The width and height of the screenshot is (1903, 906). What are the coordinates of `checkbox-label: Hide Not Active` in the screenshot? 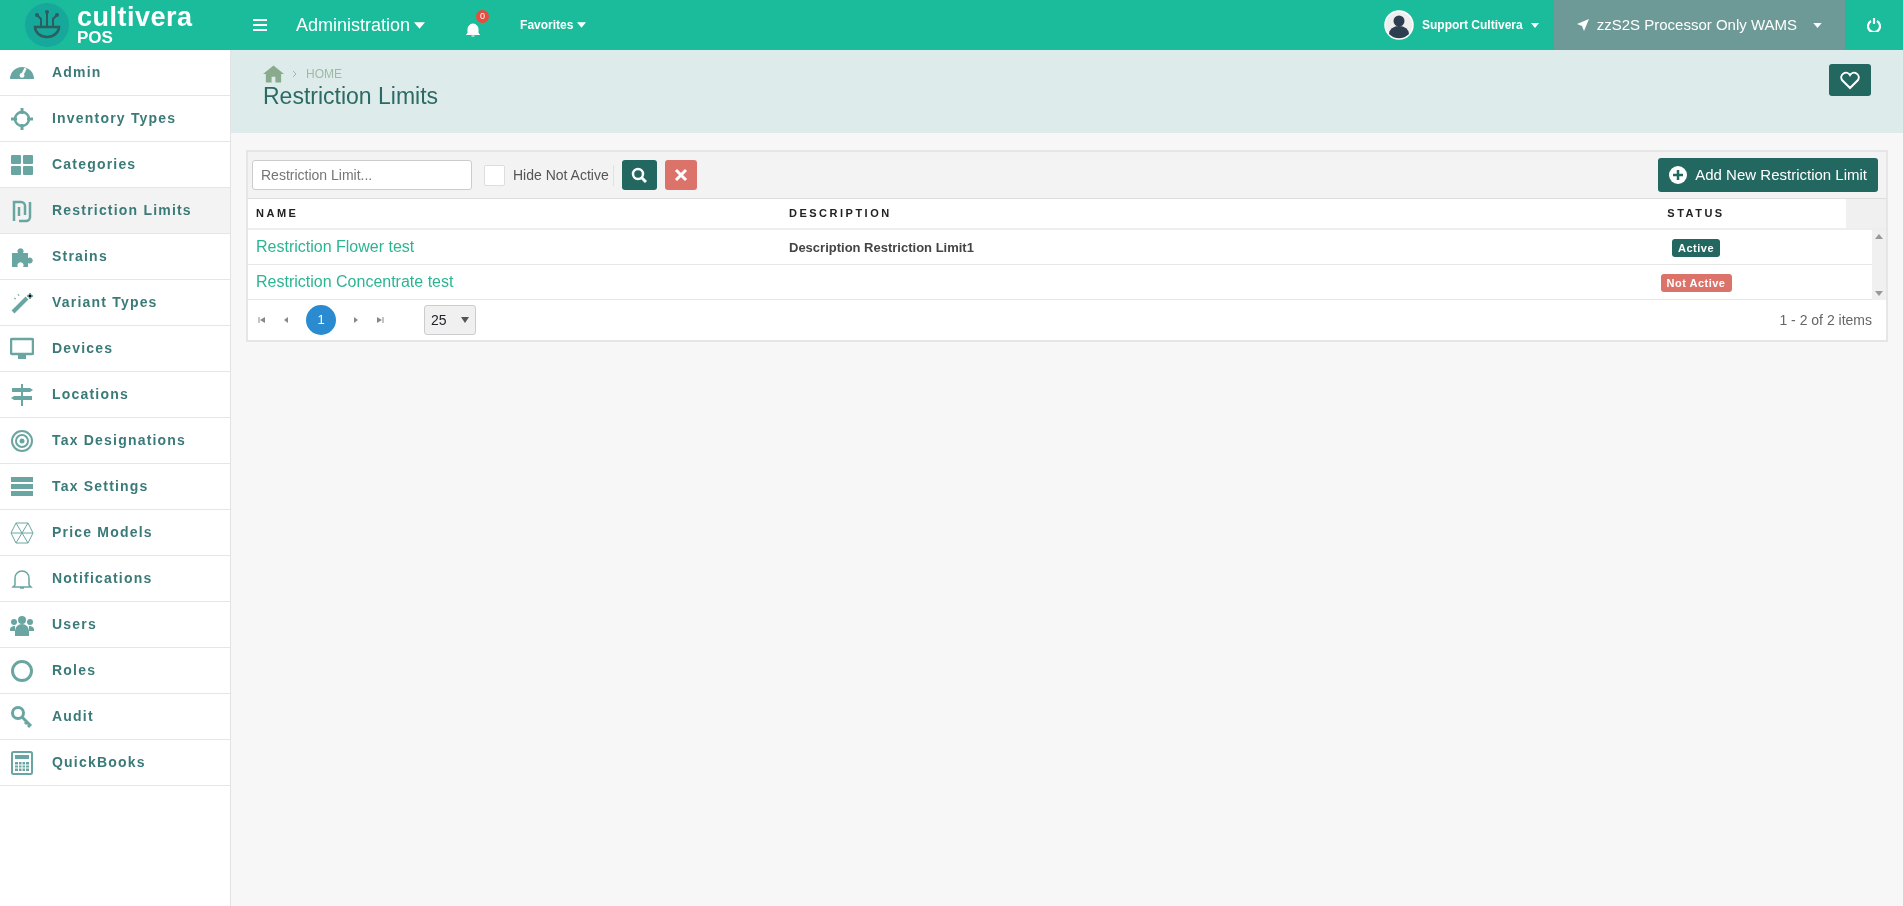 It's located at (563, 175).